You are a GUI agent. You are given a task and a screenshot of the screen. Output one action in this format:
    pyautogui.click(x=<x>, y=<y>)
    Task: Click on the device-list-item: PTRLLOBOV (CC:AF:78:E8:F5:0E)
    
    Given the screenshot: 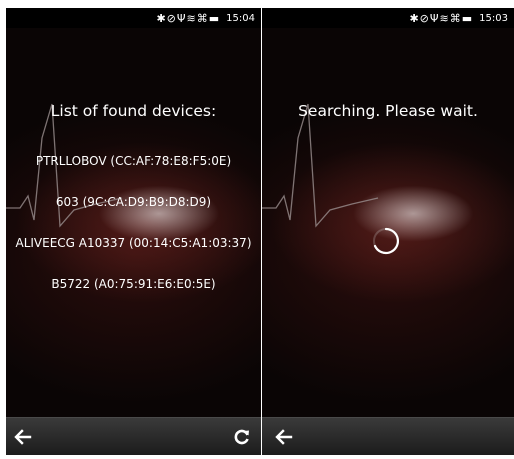 What is the action you would take?
    pyautogui.click(x=133, y=174)
    